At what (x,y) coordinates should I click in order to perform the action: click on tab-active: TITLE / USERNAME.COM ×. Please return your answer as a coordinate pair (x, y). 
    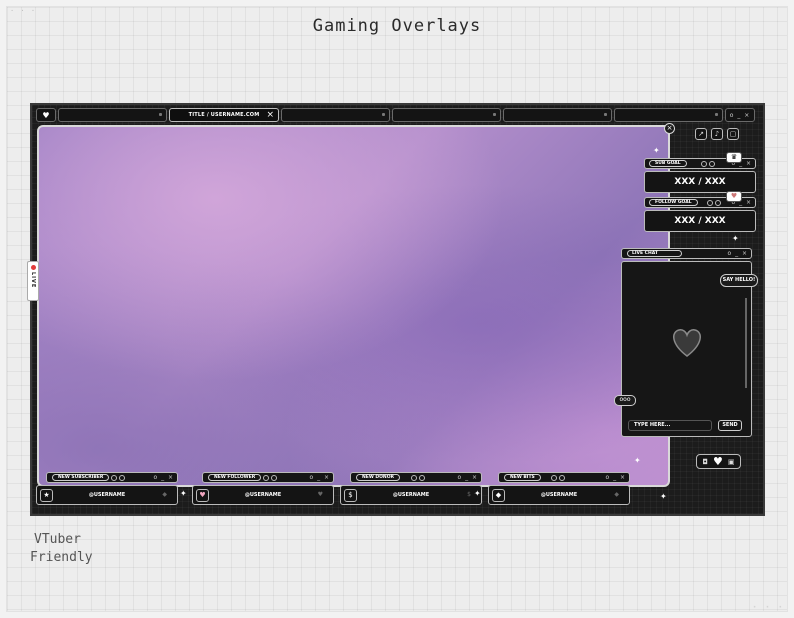
    Looking at the image, I should click on (224, 115).